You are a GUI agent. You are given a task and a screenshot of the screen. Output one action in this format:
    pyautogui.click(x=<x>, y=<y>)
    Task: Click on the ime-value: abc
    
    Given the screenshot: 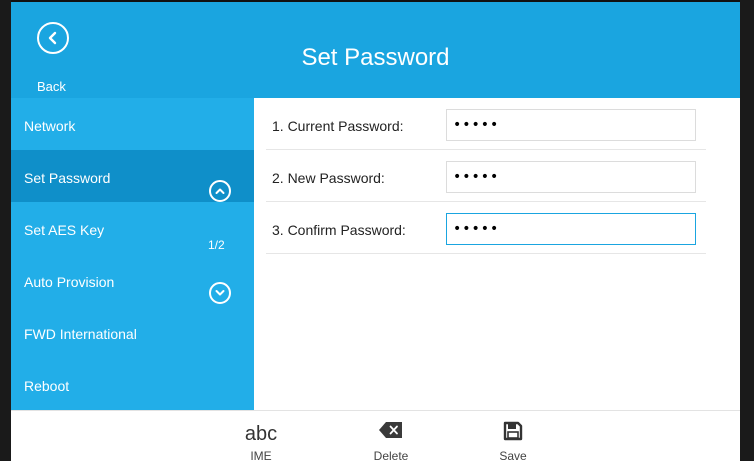 What is the action you would take?
    pyautogui.click(x=261, y=434)
    